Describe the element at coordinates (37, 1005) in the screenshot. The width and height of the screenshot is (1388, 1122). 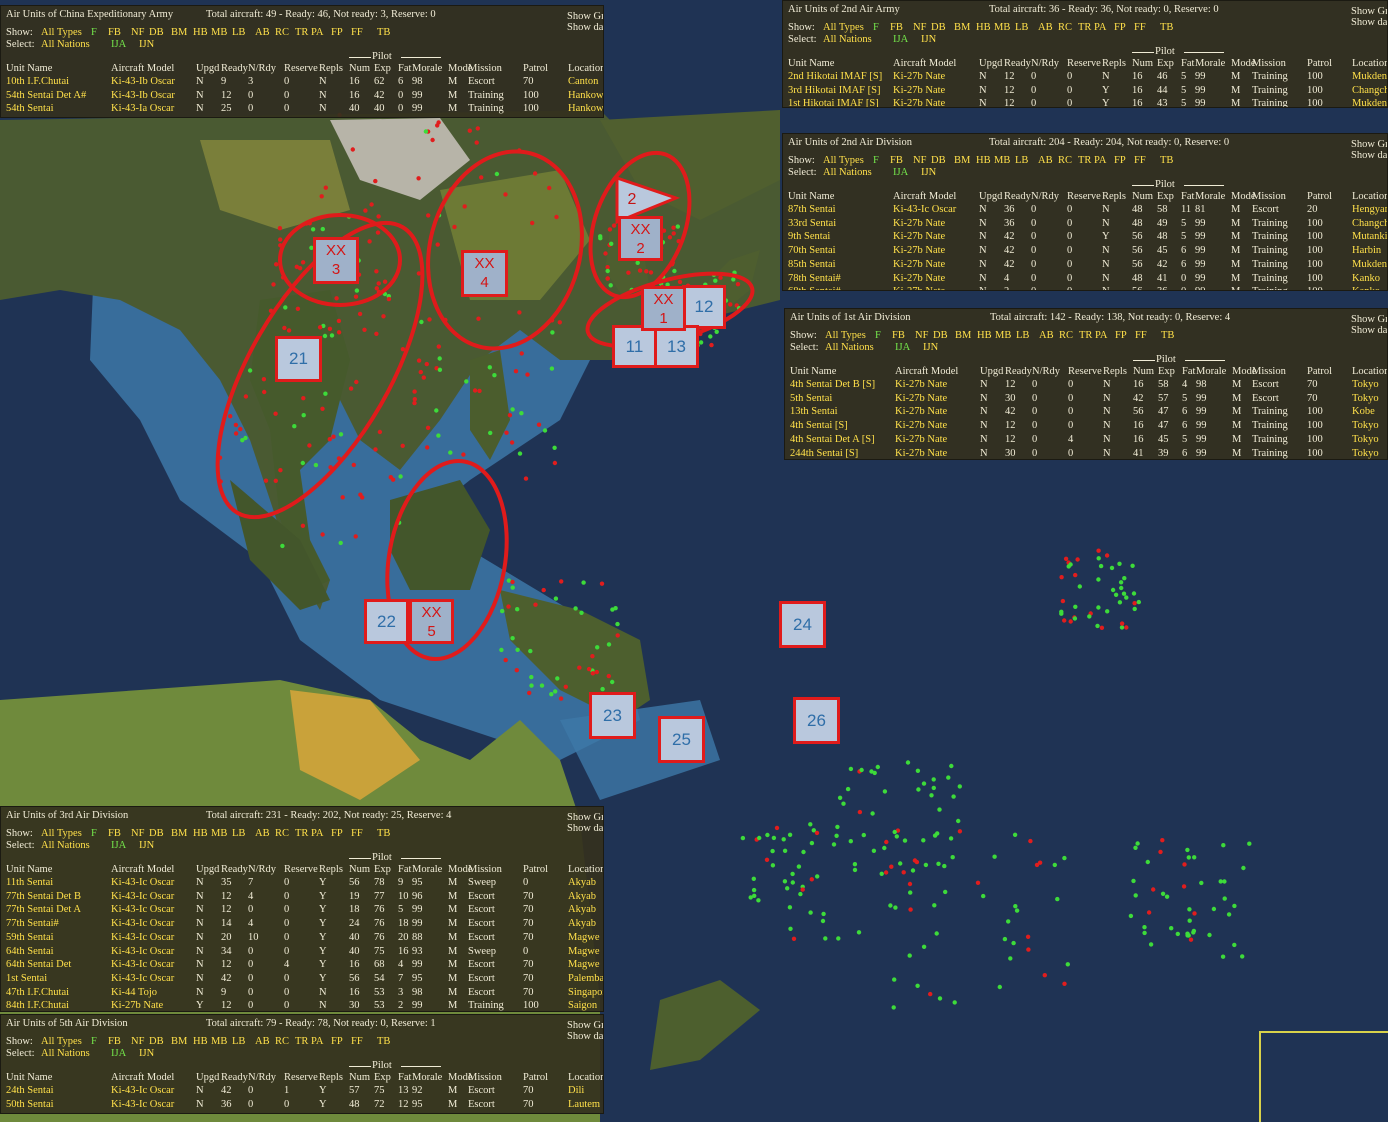
I see `unit-name-link: 84th I.F.Chutai` at that location.